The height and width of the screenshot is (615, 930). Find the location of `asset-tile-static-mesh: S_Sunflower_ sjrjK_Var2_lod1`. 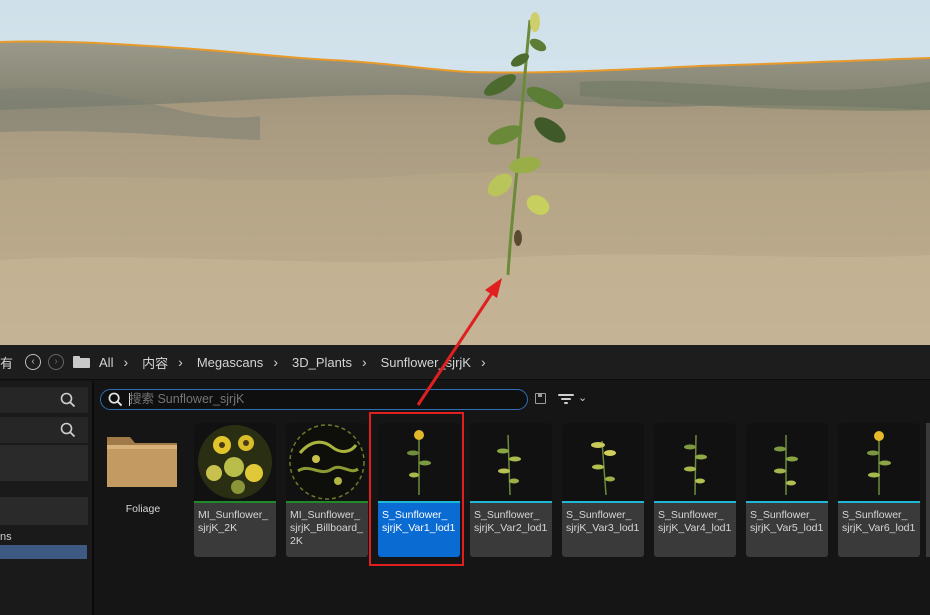

asset-tile-static-mesh: S_Sunflower_ sjrjK_Var2_lod1 is located at coordinates (511, 490).